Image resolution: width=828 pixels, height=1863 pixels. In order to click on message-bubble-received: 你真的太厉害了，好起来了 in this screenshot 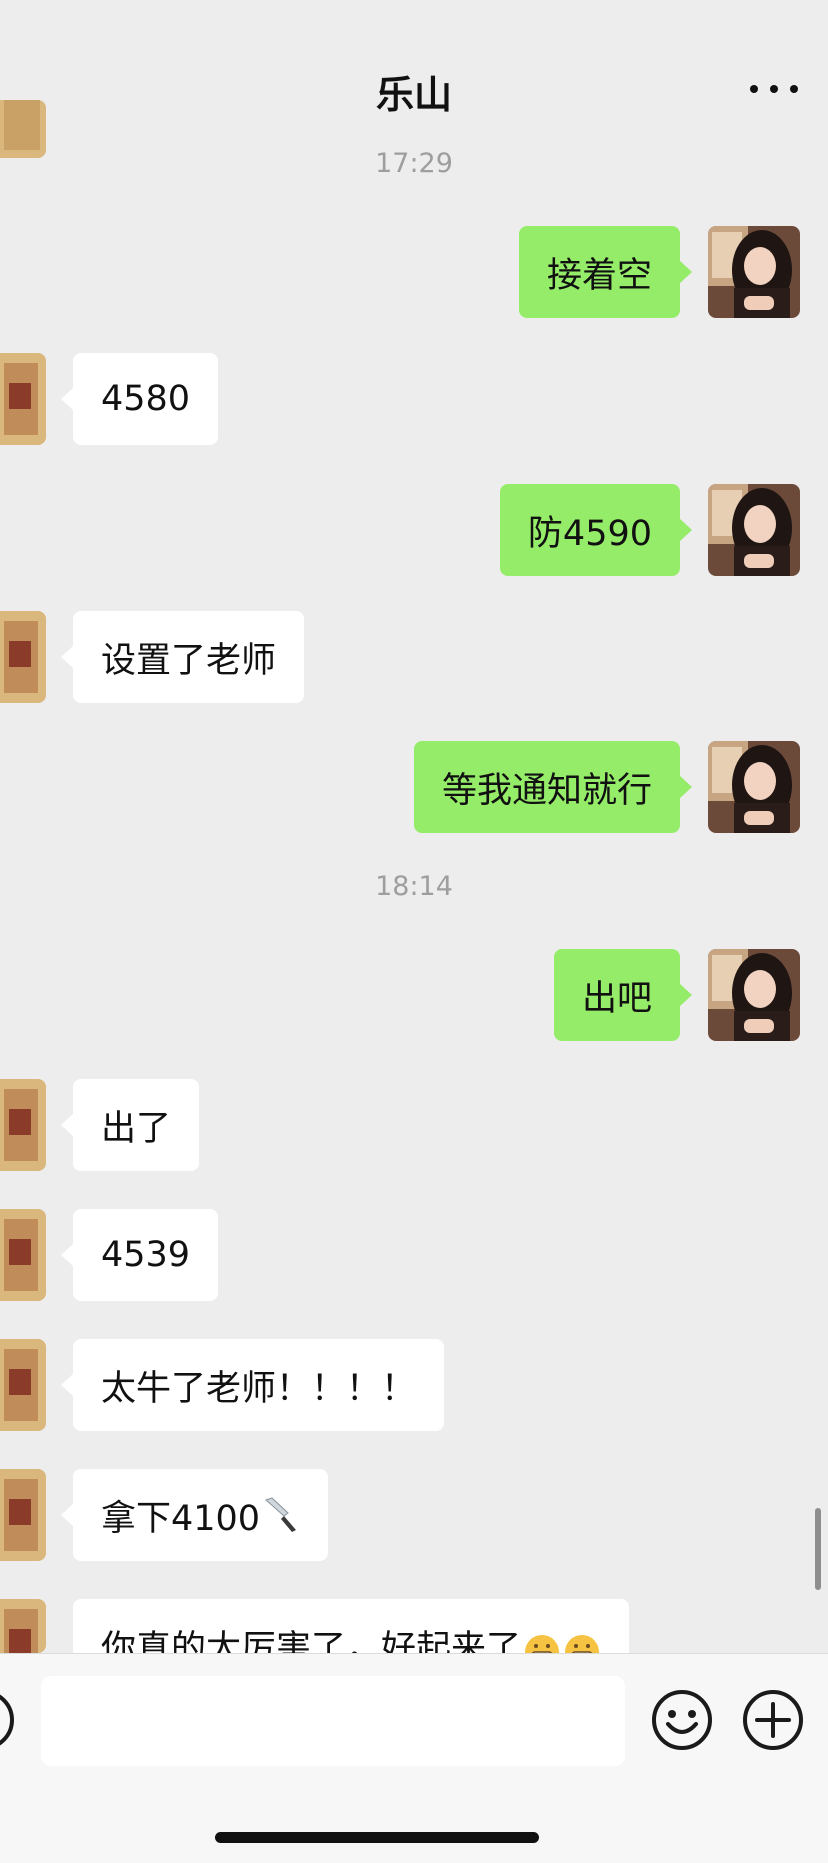, I will do `click(351, 1626)`.